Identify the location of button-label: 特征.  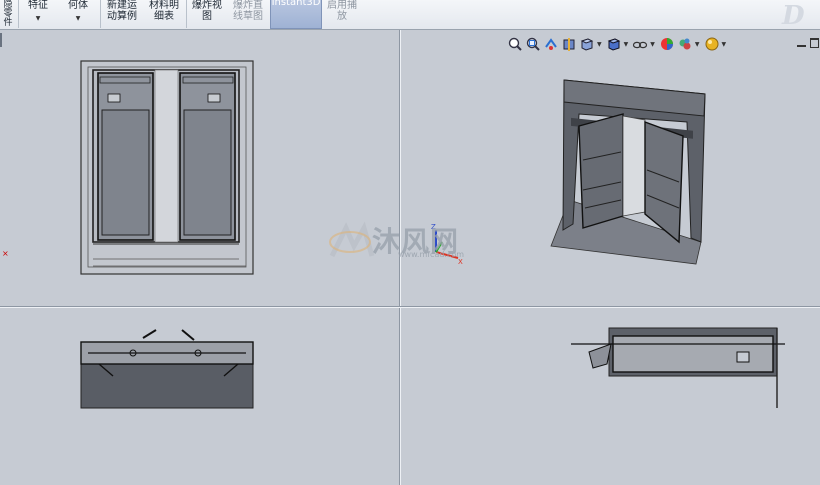
(38, 5).